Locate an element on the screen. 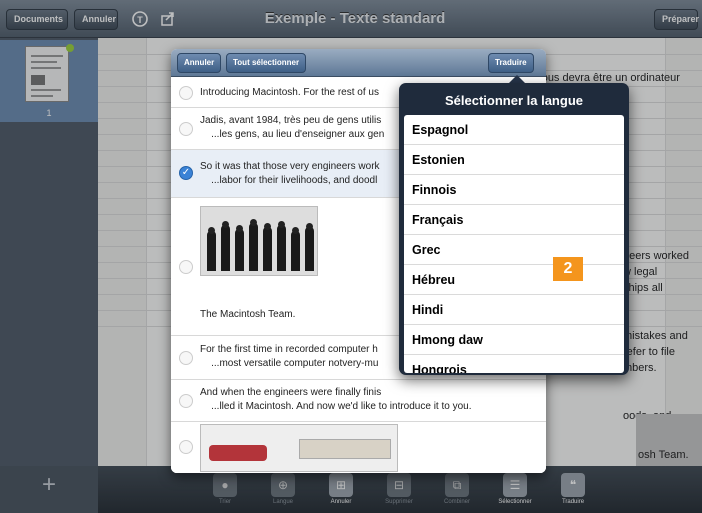  language-option-finnois: Finnois is located at coordinates (514, 190).